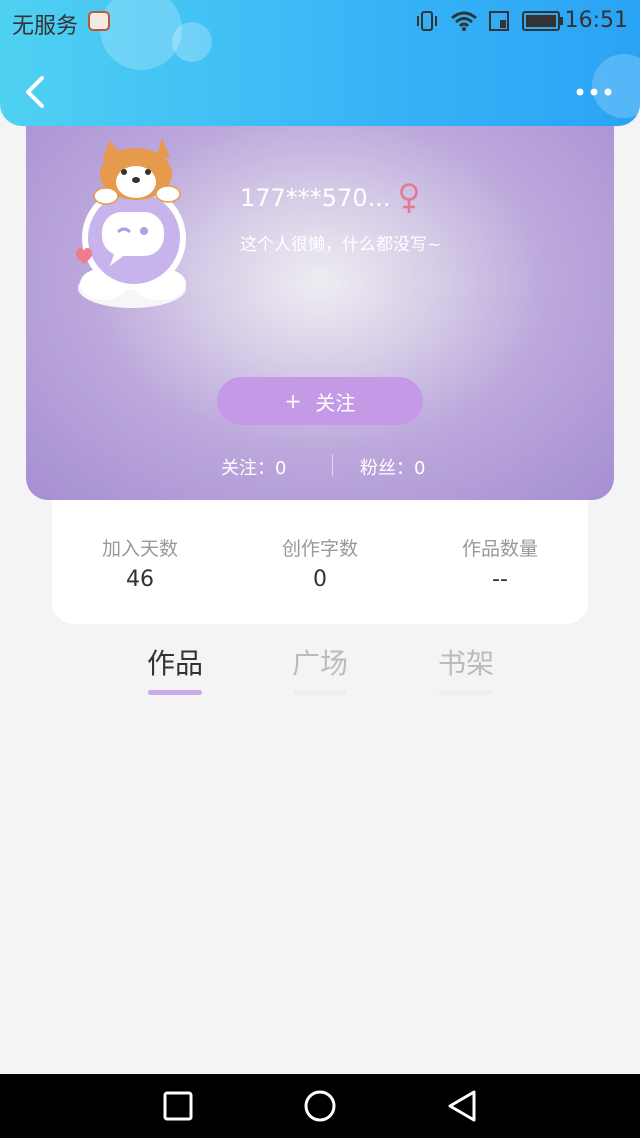 Image resolution: width=640 pixels, height=1138 pixels. I want to click on back-button, so click(36, 92).